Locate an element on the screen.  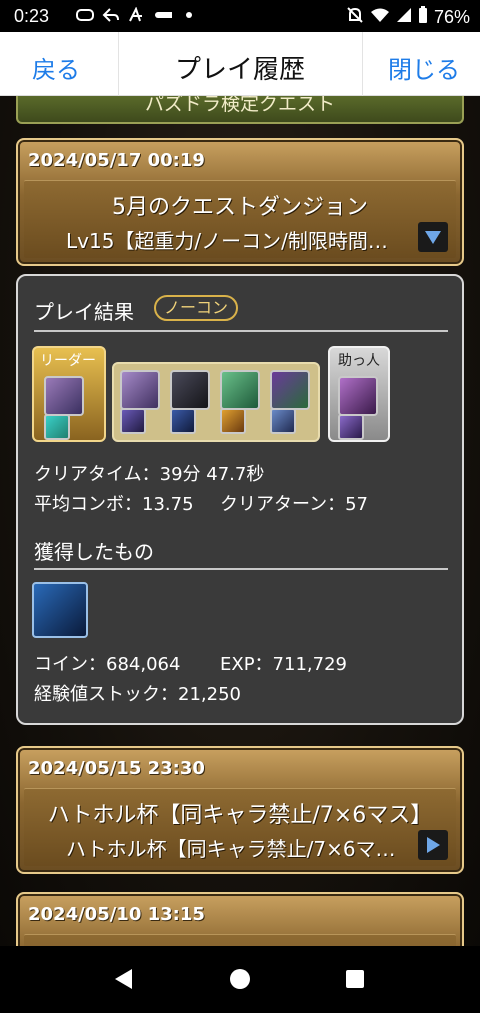
recents-square-icon is located at coordinates (355, 979).